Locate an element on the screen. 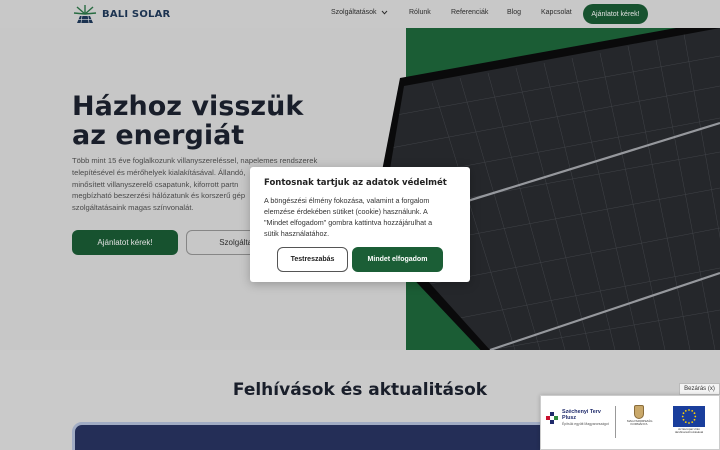  government-label: MAGYARORSZÁG KORMÁNYA is located at coordinates (640, 423).